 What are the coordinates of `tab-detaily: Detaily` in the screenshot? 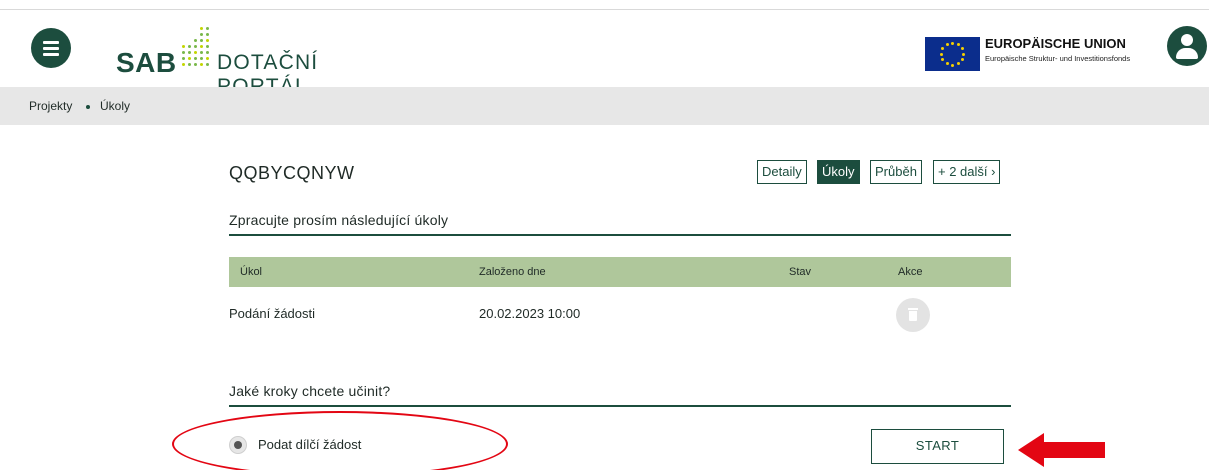 It's located at (782, 172).